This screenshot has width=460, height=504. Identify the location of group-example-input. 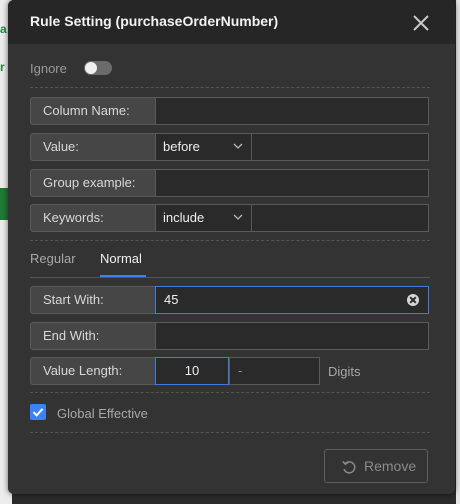
(292, 183).